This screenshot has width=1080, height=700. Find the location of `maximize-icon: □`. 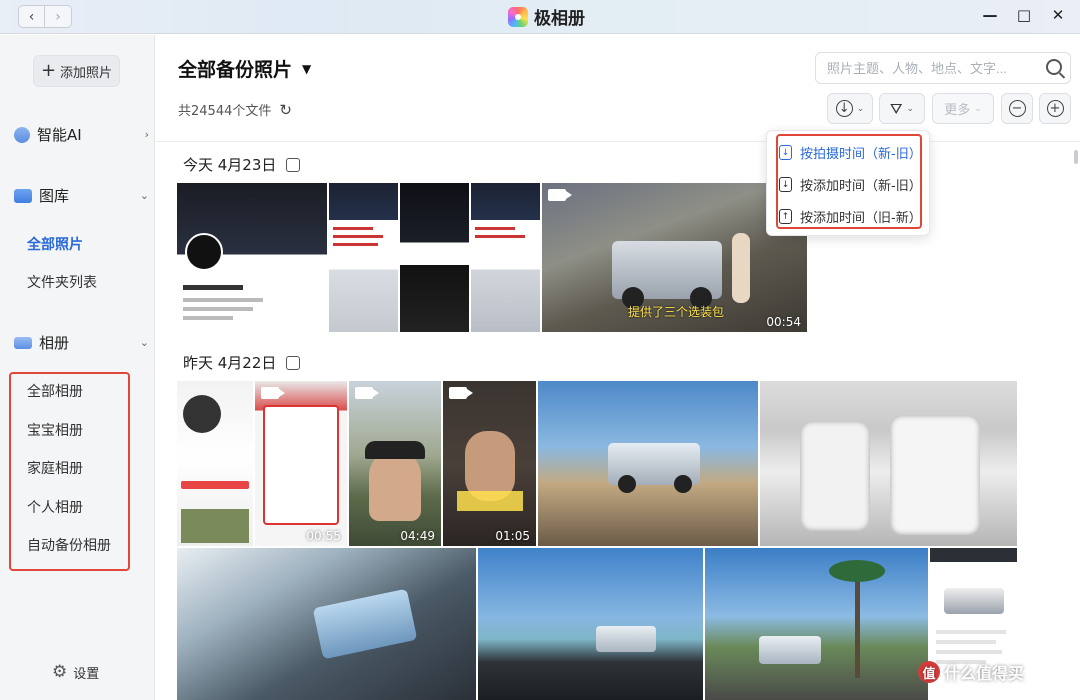

maximize-icon: □ is located at coordinates (1024, 15).